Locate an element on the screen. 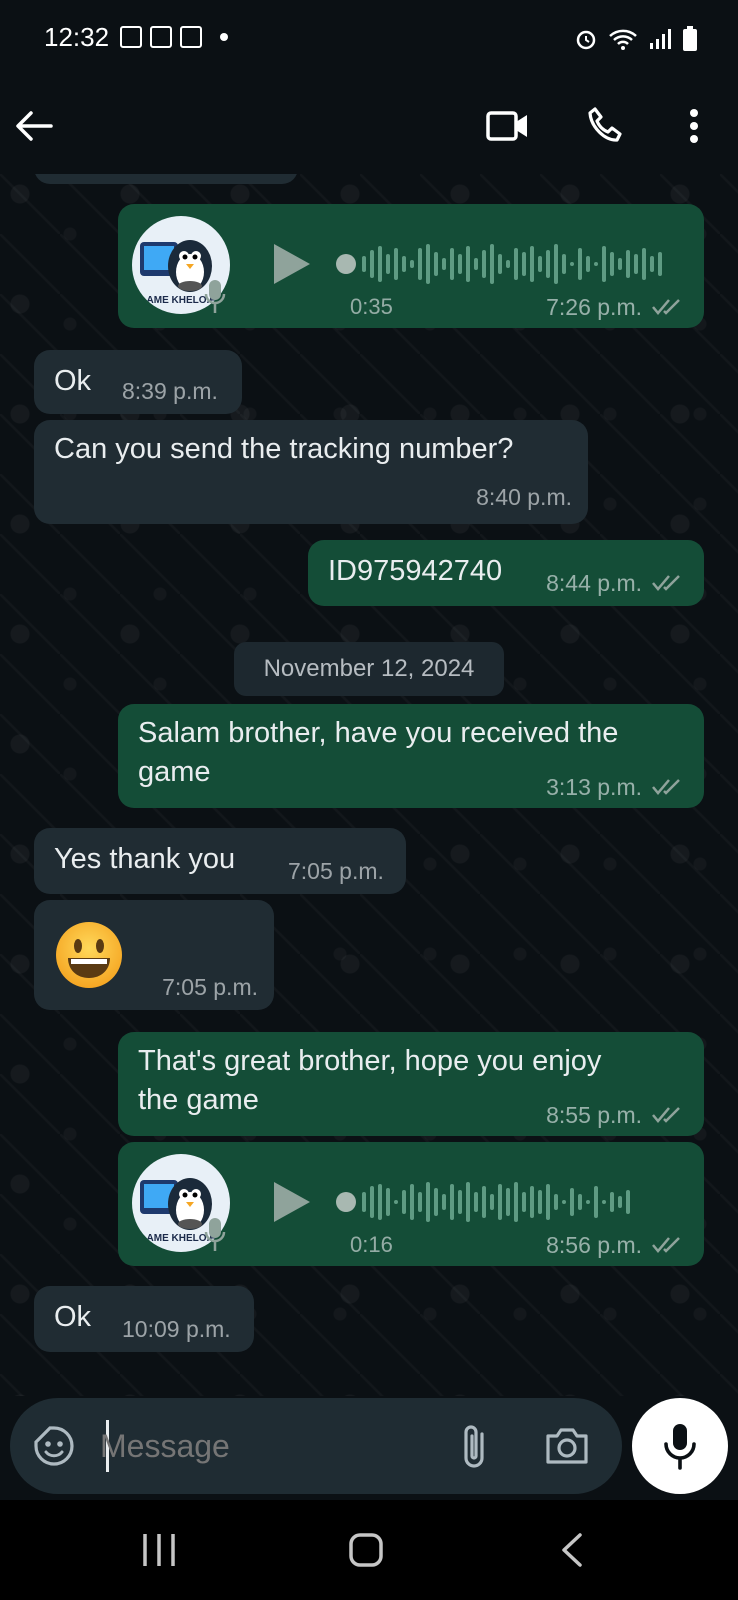 The image size is (738, 1600). phone-icon is located at coordinates (605, 124).